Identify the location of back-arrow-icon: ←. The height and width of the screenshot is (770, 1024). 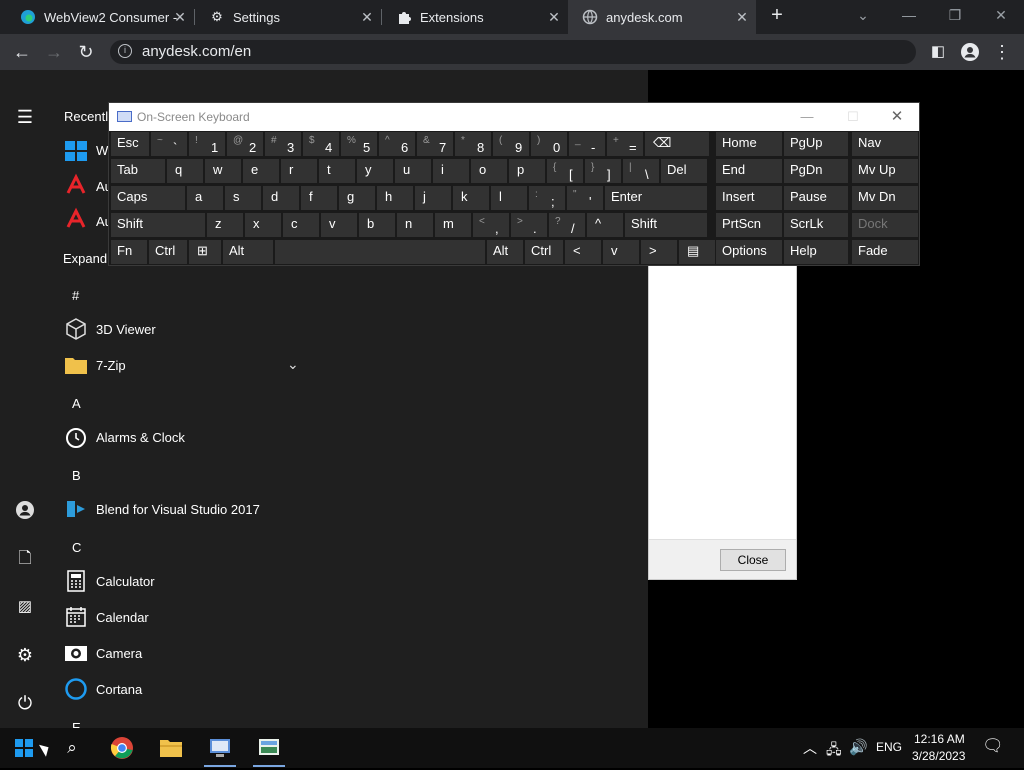
(22, 52).